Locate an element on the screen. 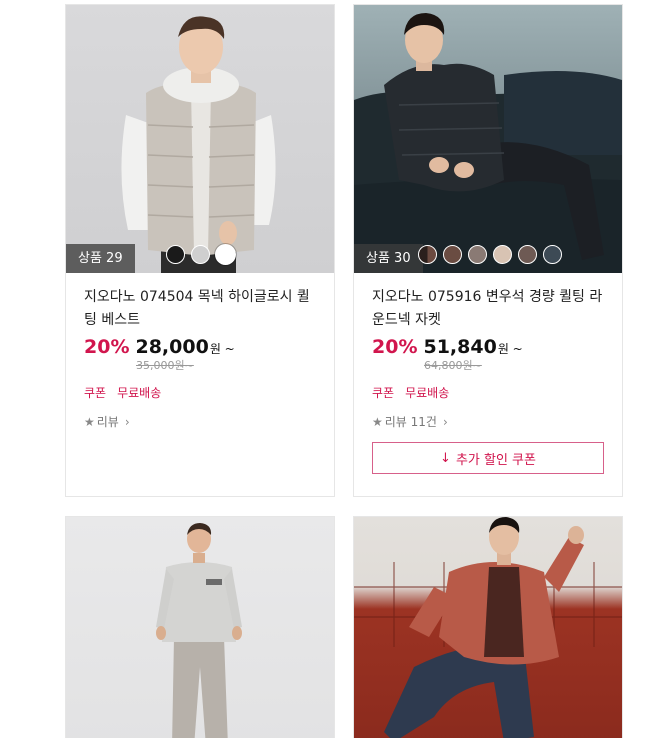 The image size is (664, 738). product-image: 상품 30 is located at coordinates (488, 139).